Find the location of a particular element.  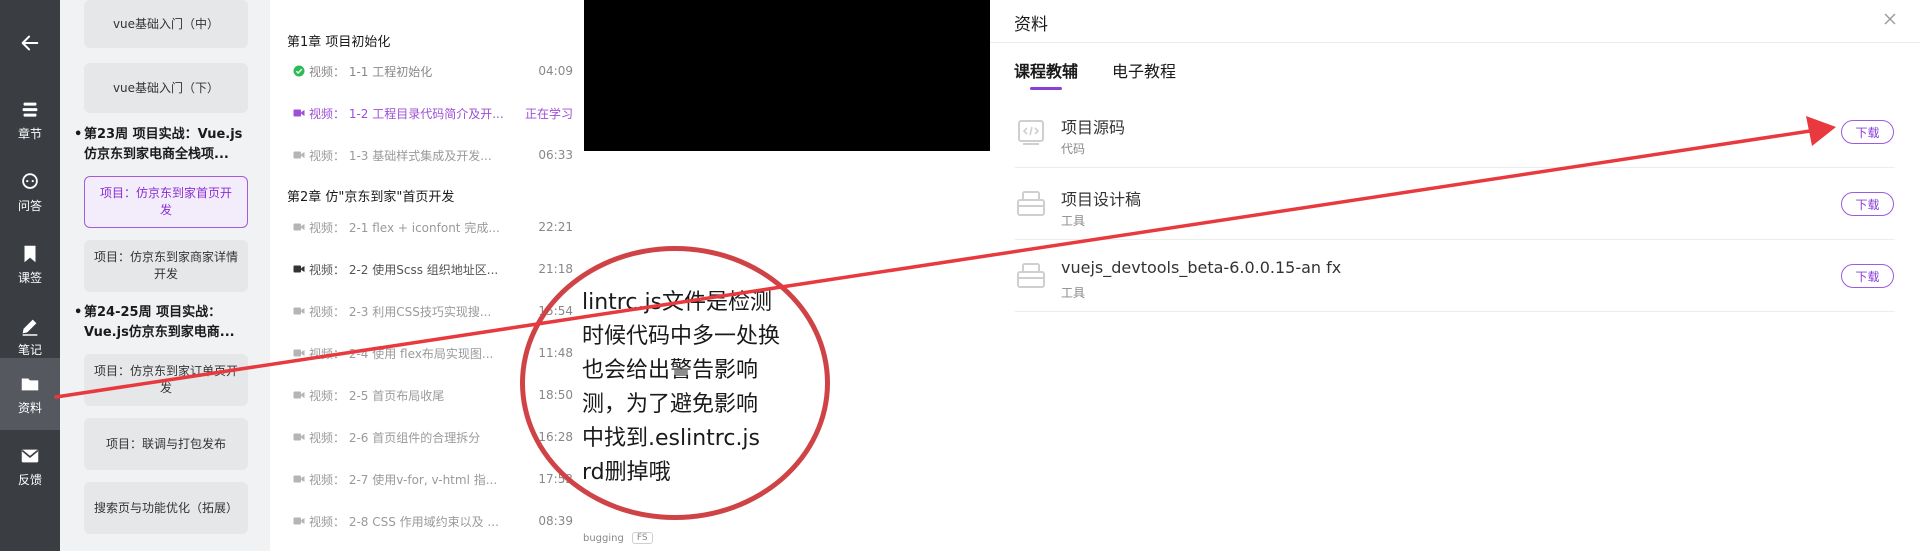

lesson-search: 搜索页与功能优化（拓展） is located at coordinates (166, 508).